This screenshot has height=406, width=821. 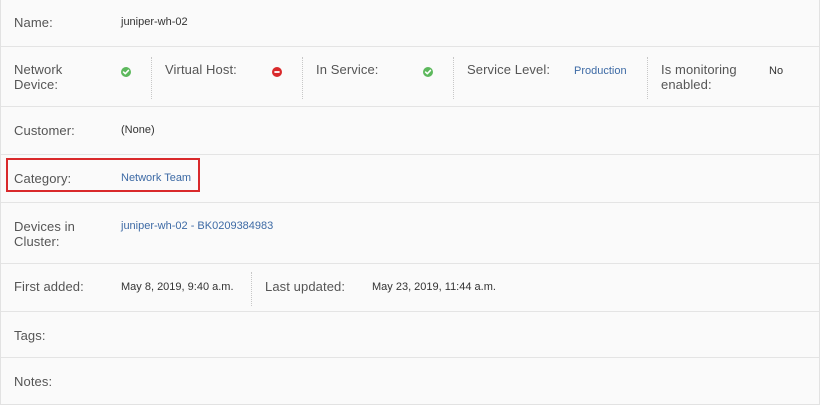 What do you see at coordinates (33, 381) in the screenshot?
I see `notes-label: Notes:` at bounding box center [33, 381].